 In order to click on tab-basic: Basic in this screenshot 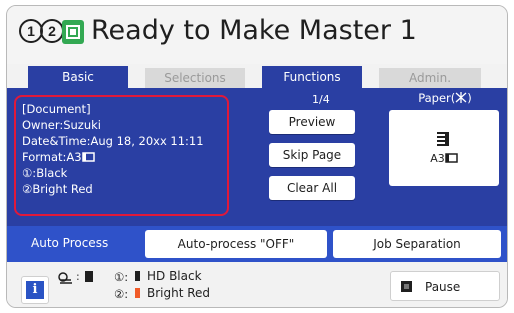, I will do `click(78, 77)`.